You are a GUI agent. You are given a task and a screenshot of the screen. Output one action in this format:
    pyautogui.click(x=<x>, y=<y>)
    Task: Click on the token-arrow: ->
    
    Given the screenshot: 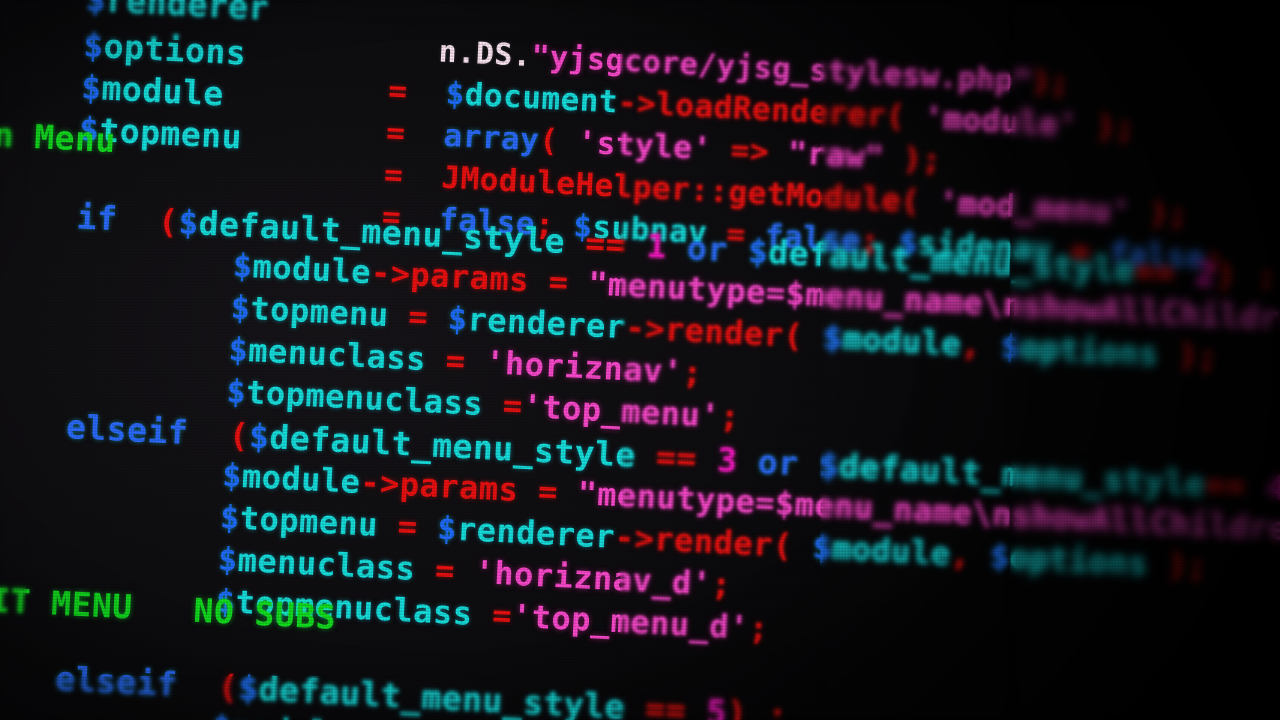 What is the action you would take?
    pyautogui.click(x=369, y=717)
    